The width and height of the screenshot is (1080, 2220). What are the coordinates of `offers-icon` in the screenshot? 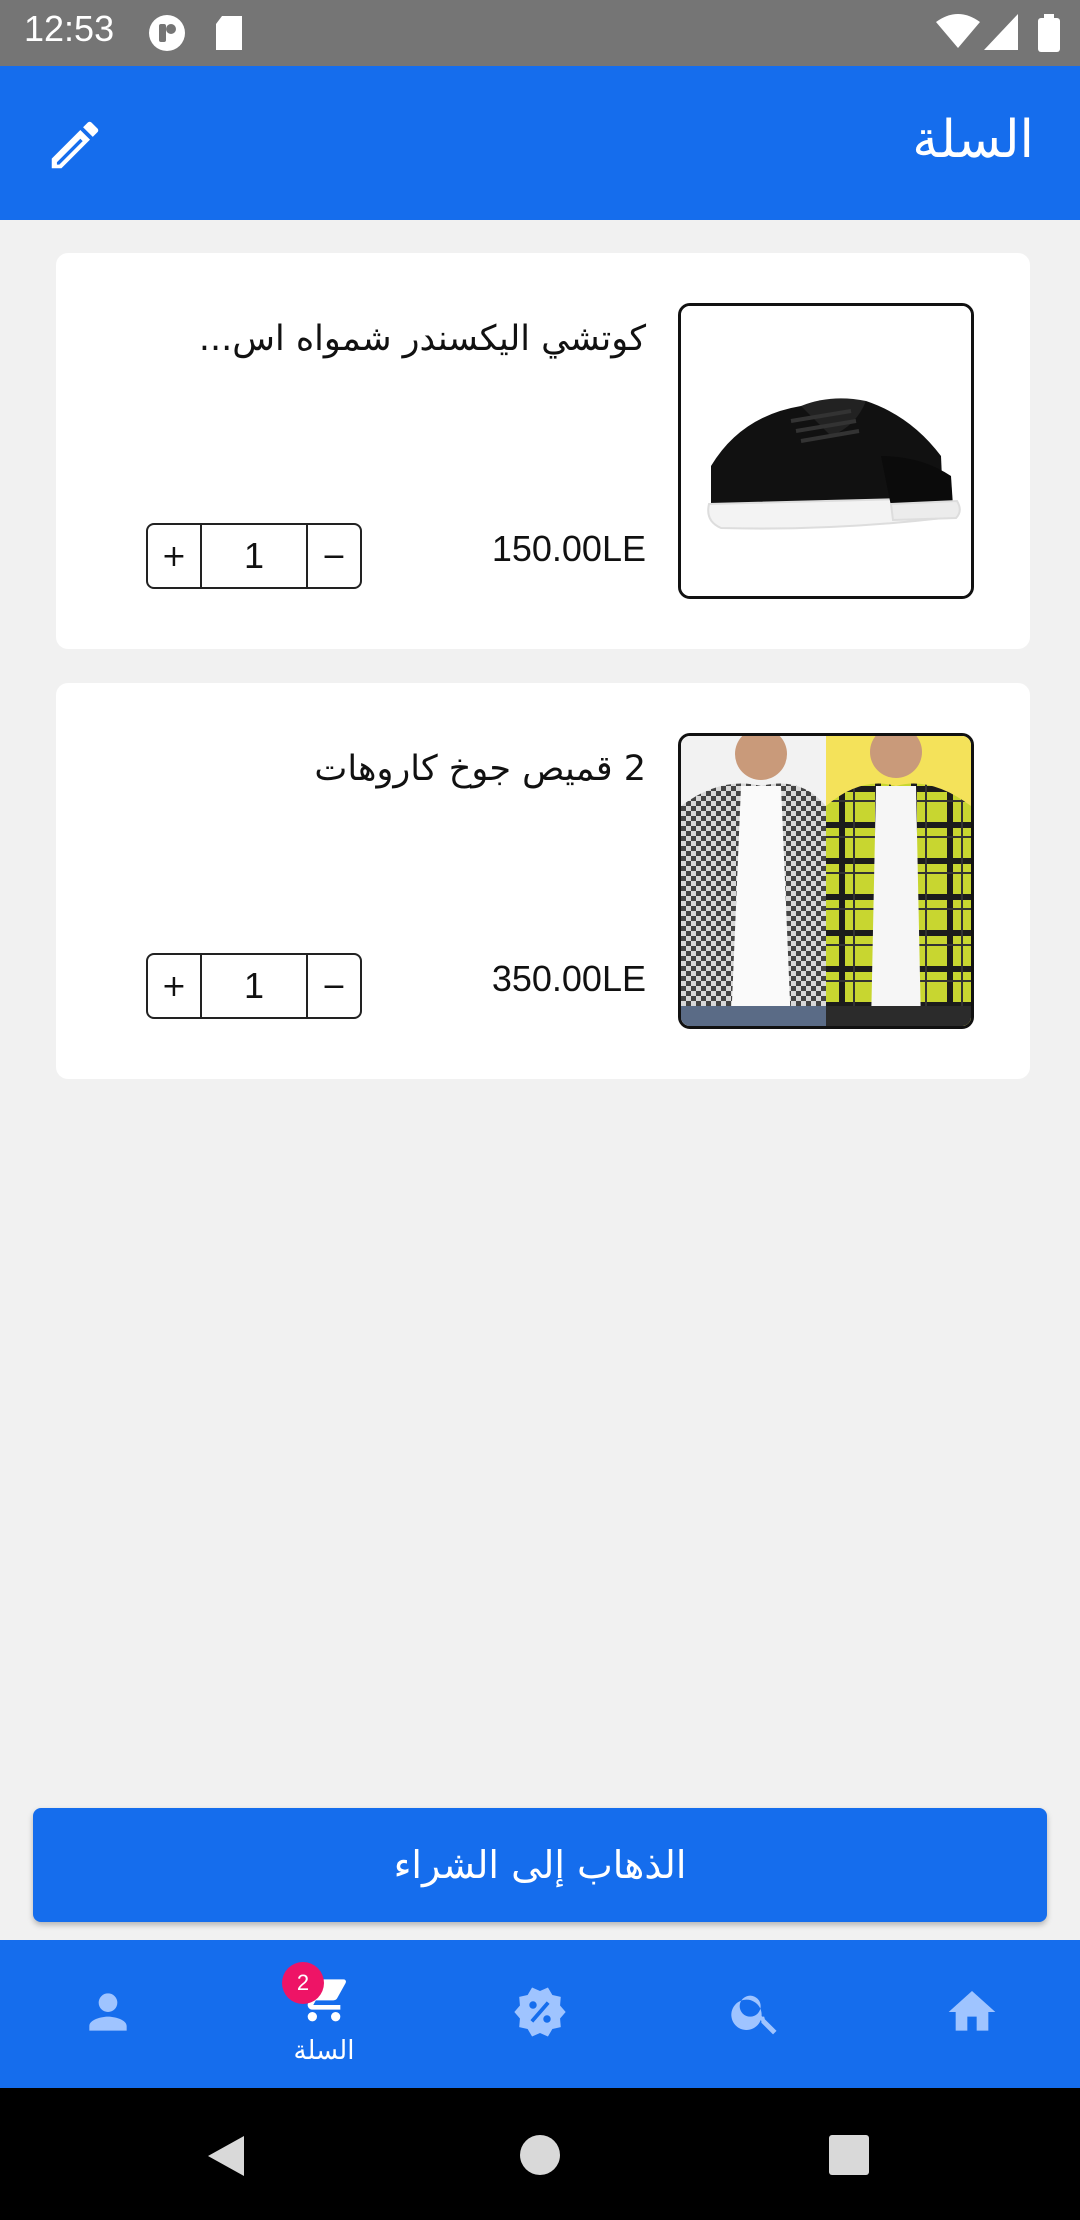 It's located at (540, 2012).